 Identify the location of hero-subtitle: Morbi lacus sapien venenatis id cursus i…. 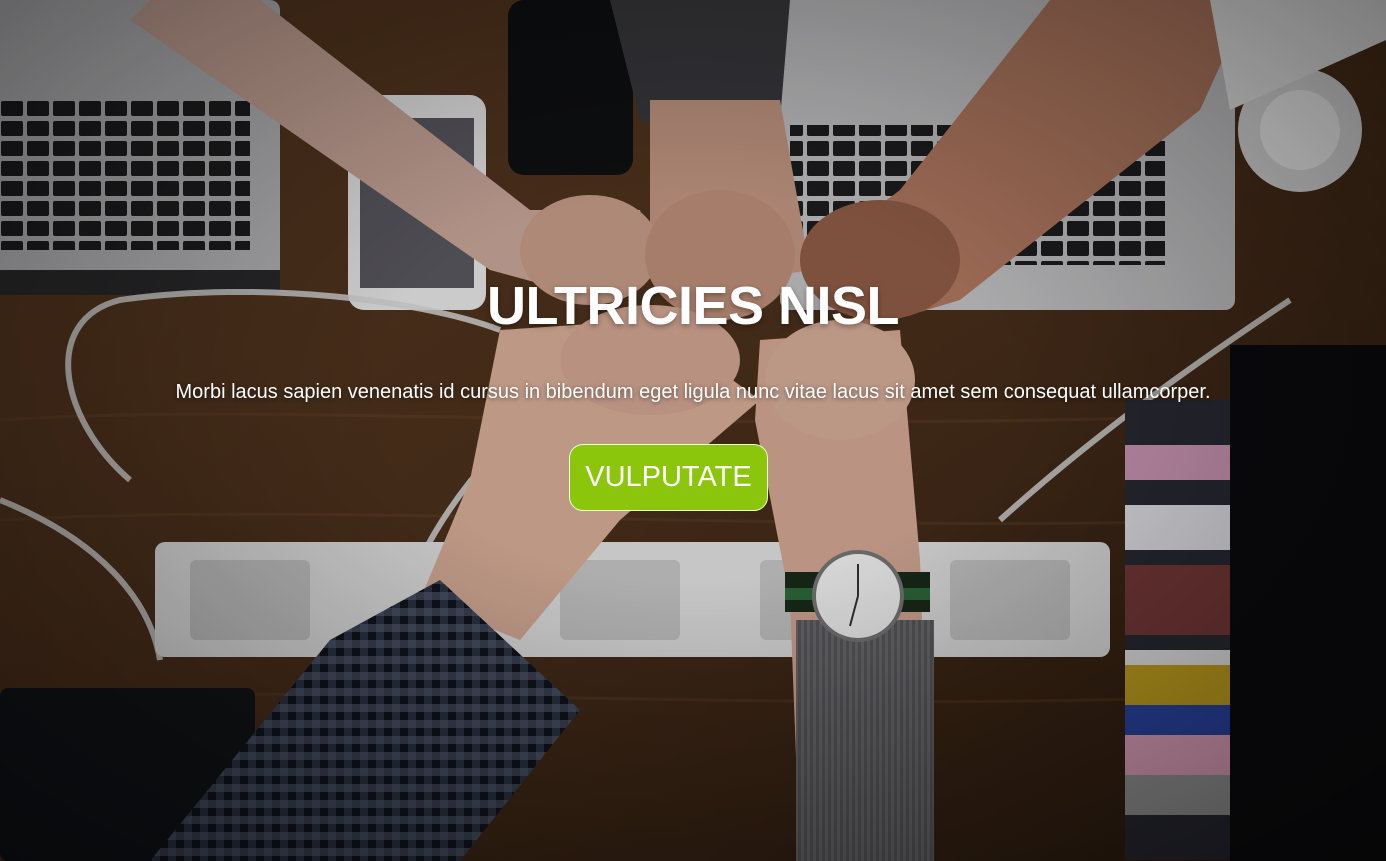
(693, 392).